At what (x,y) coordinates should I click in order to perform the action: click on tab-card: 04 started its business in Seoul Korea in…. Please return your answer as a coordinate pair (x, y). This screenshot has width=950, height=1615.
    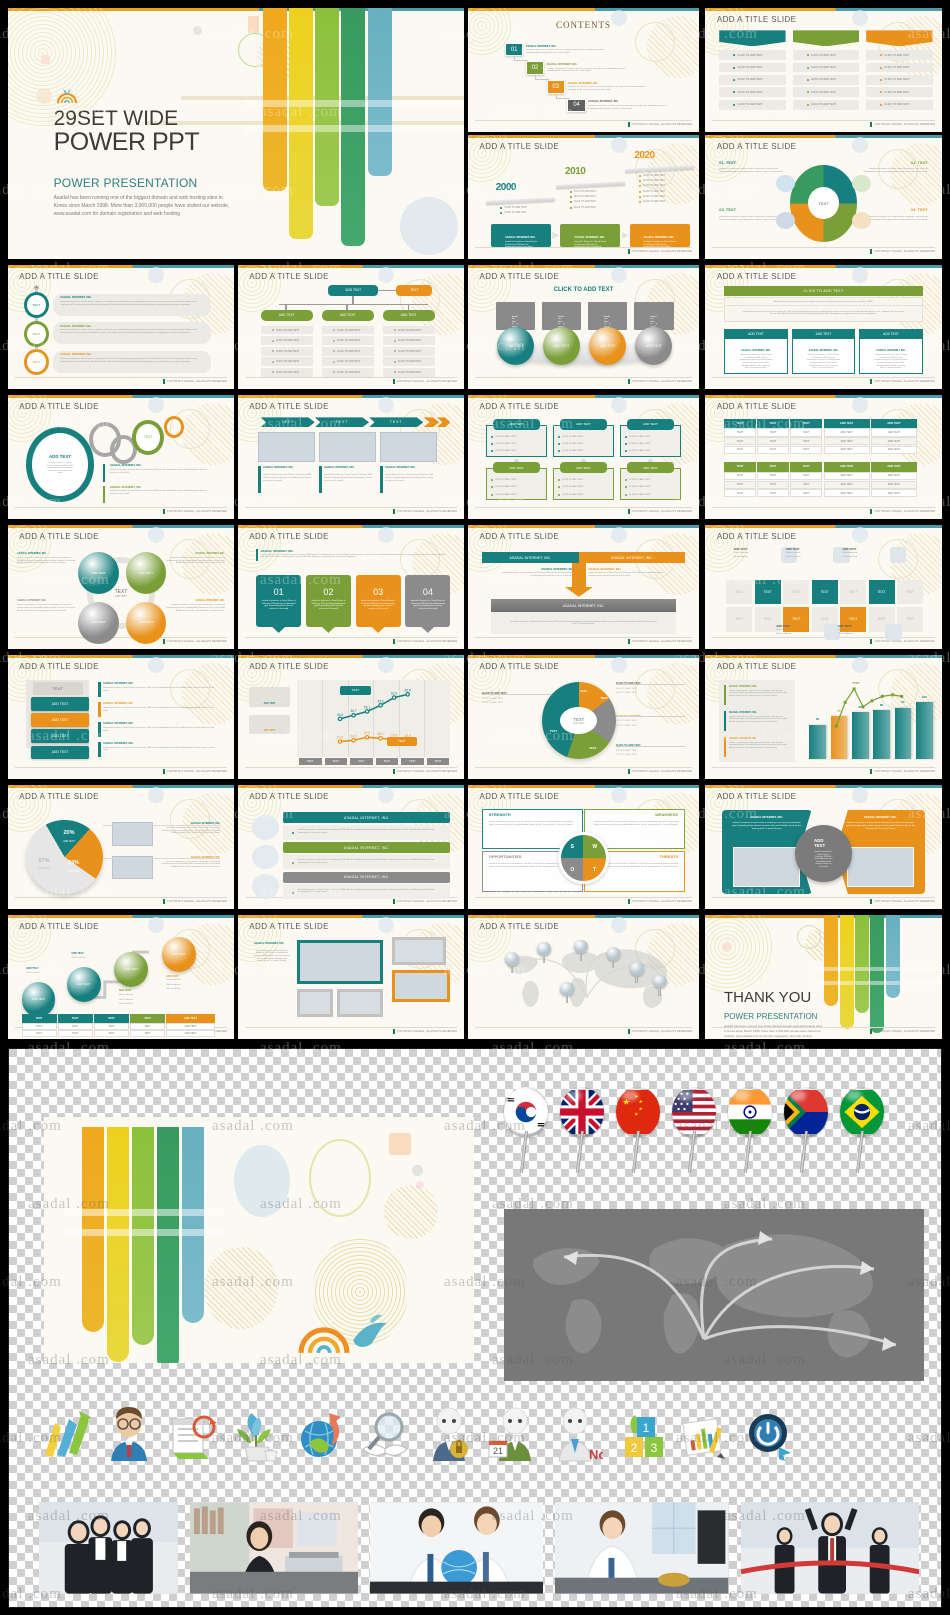
    Looking at the image, I should click on (428, 600).